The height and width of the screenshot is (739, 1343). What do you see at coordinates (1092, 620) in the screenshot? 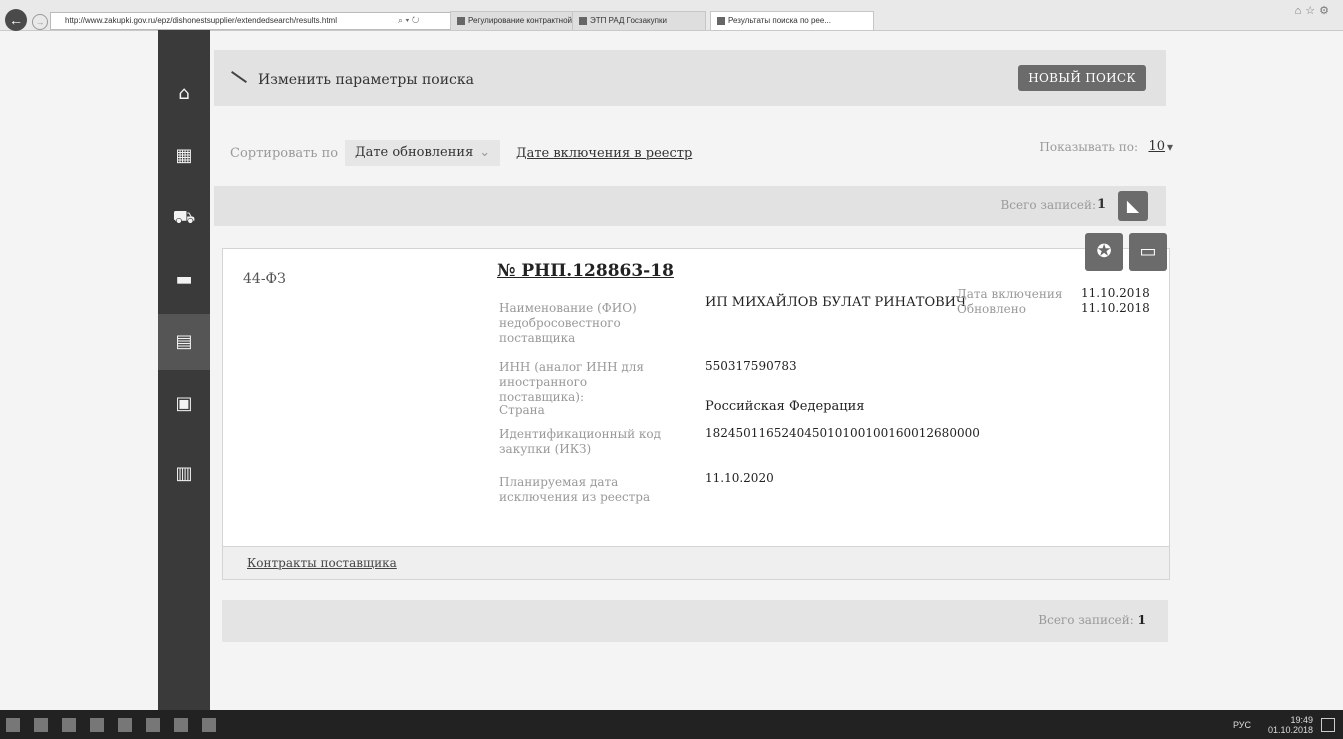
I see `total-records: Всего записей: 1` at bounding box center [1092, 620].